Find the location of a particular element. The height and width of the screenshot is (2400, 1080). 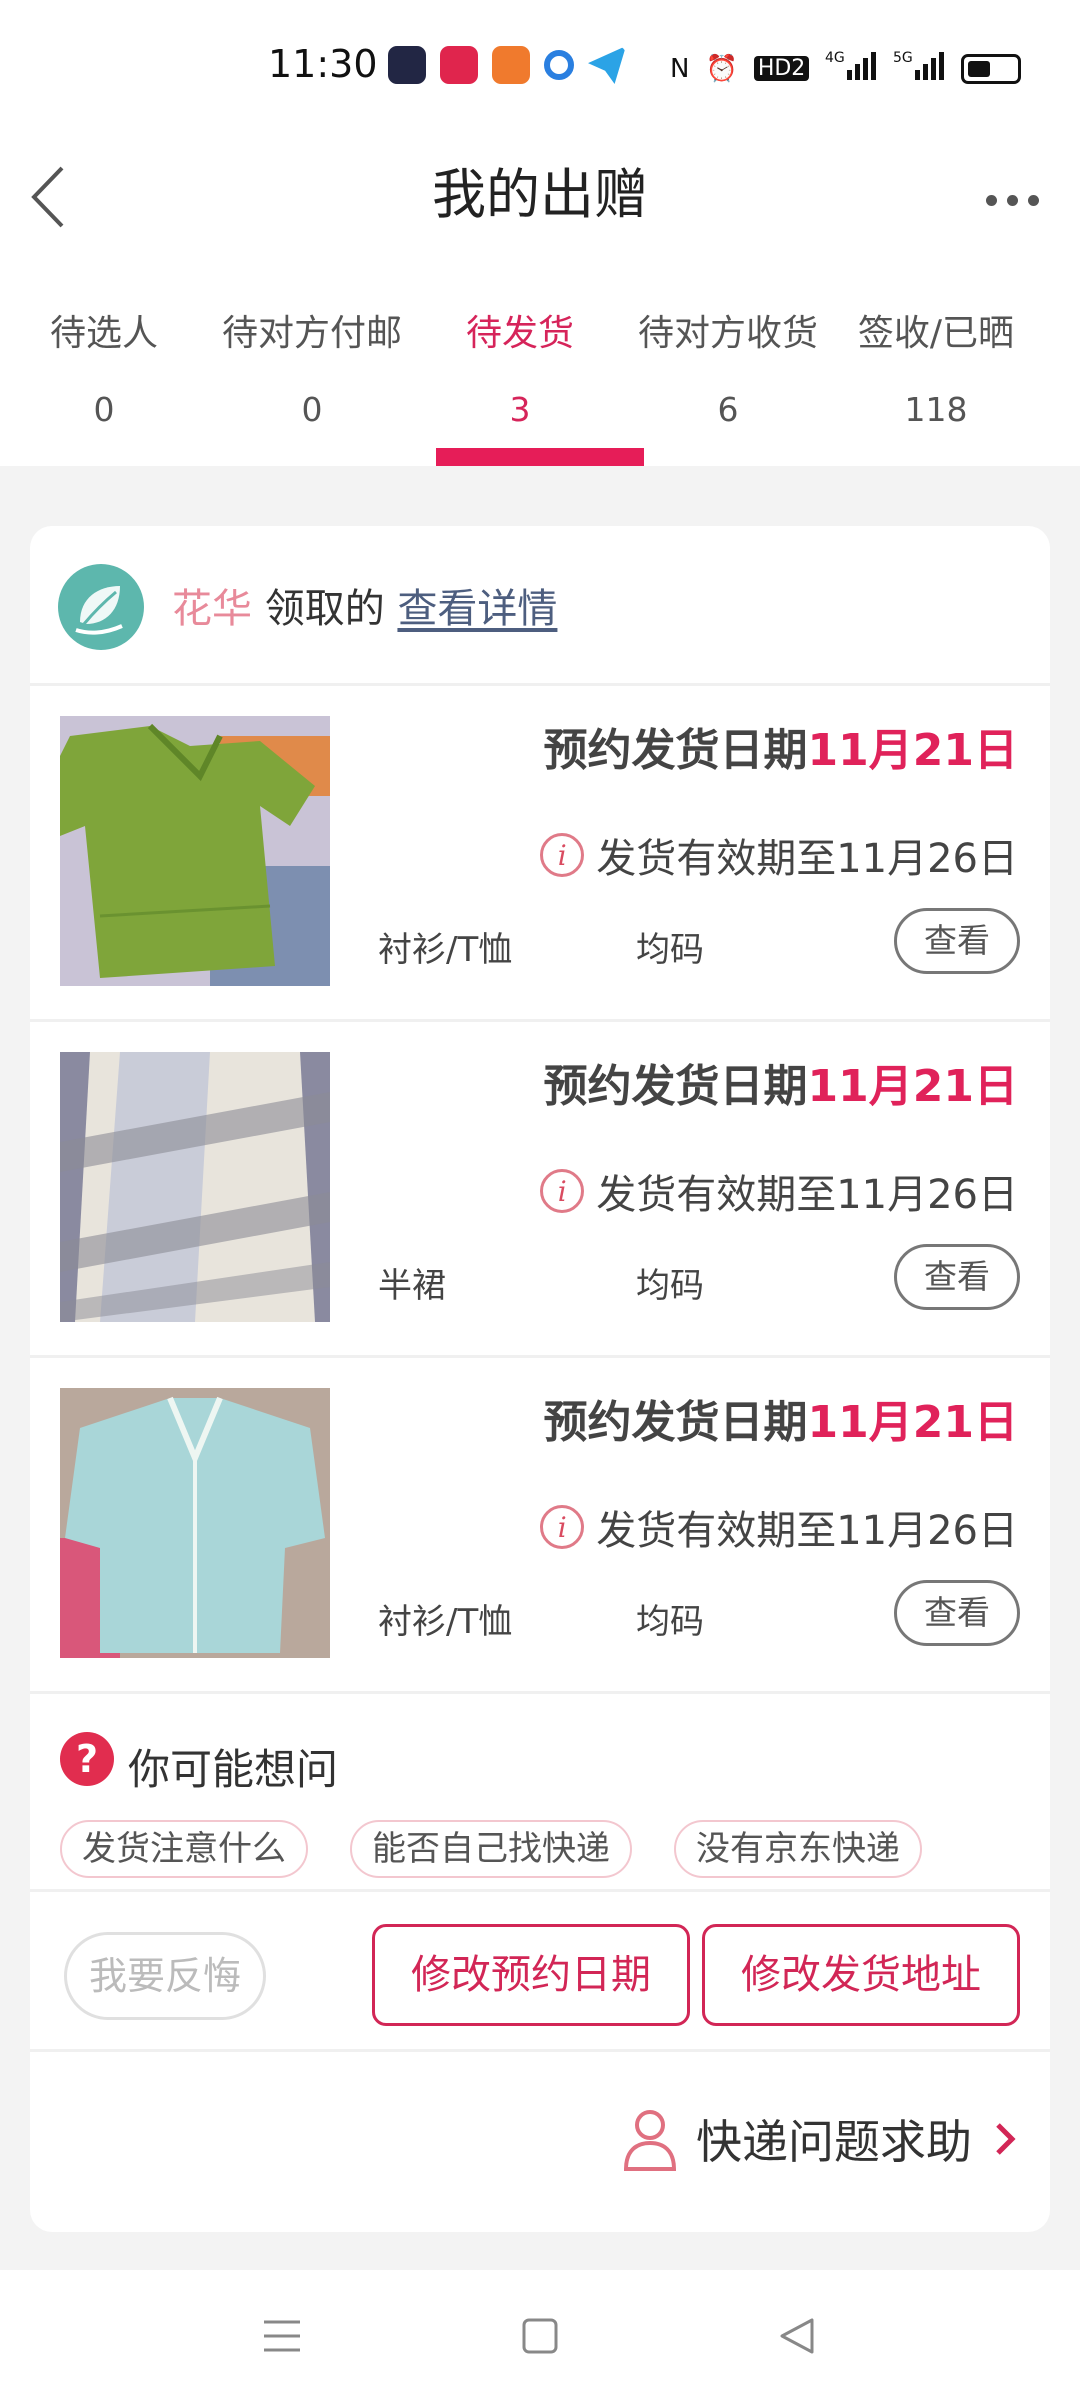

header: 我的出赠 is located at coordinates (540, 205).